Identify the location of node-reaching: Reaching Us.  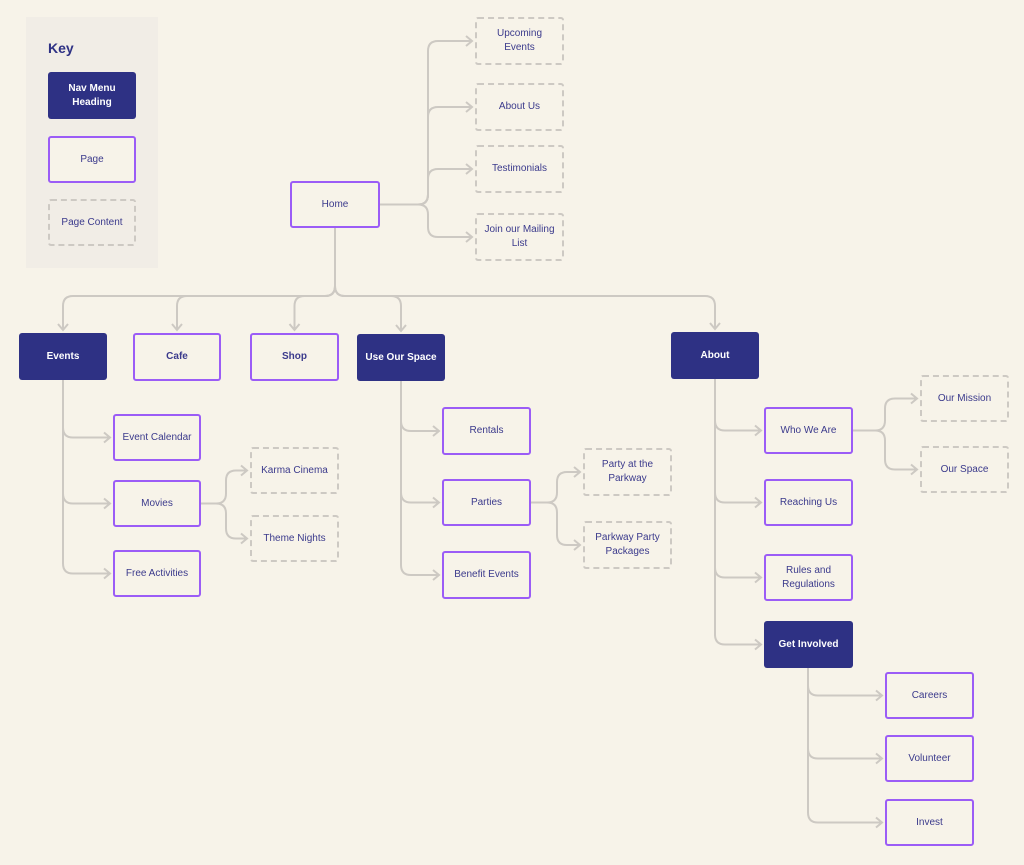
(808, 502).